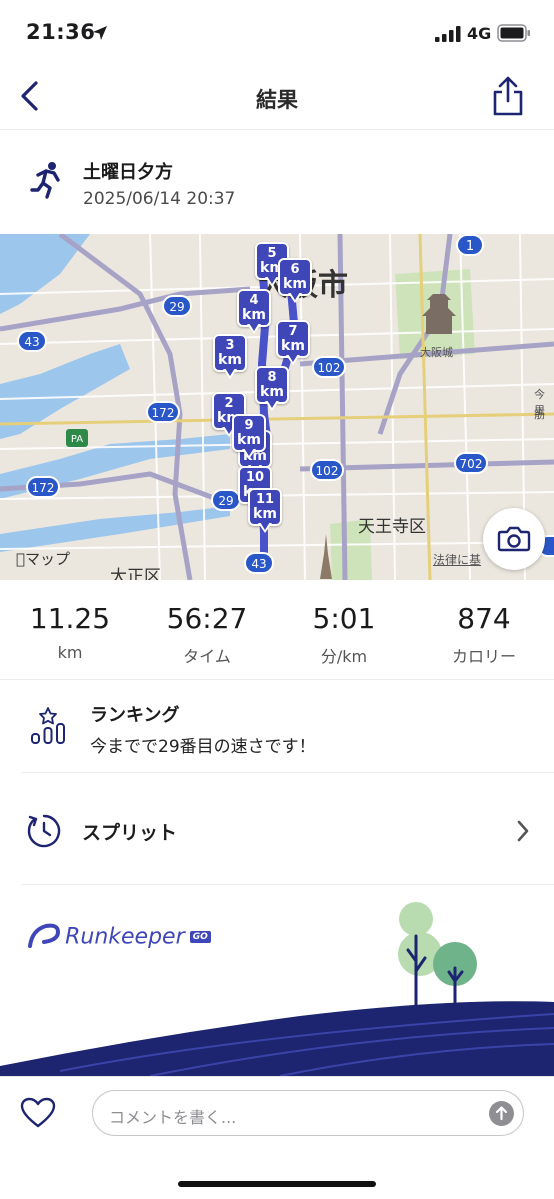 The width and height of the screenshot is (554, 1199). I want to click on camera-icon, so click(514, 539).